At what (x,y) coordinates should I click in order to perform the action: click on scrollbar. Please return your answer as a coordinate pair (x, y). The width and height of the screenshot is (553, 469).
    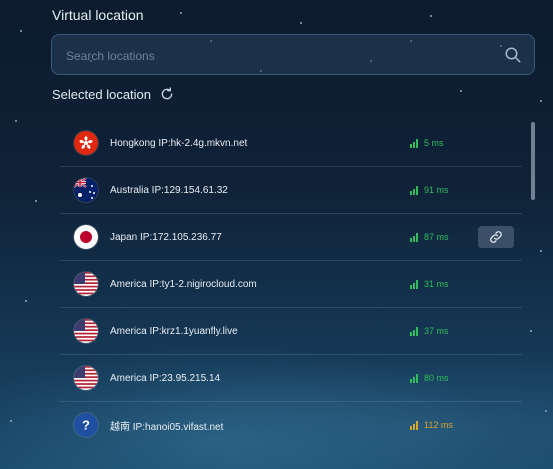
    Looking at the image, I should click on (533, 161).